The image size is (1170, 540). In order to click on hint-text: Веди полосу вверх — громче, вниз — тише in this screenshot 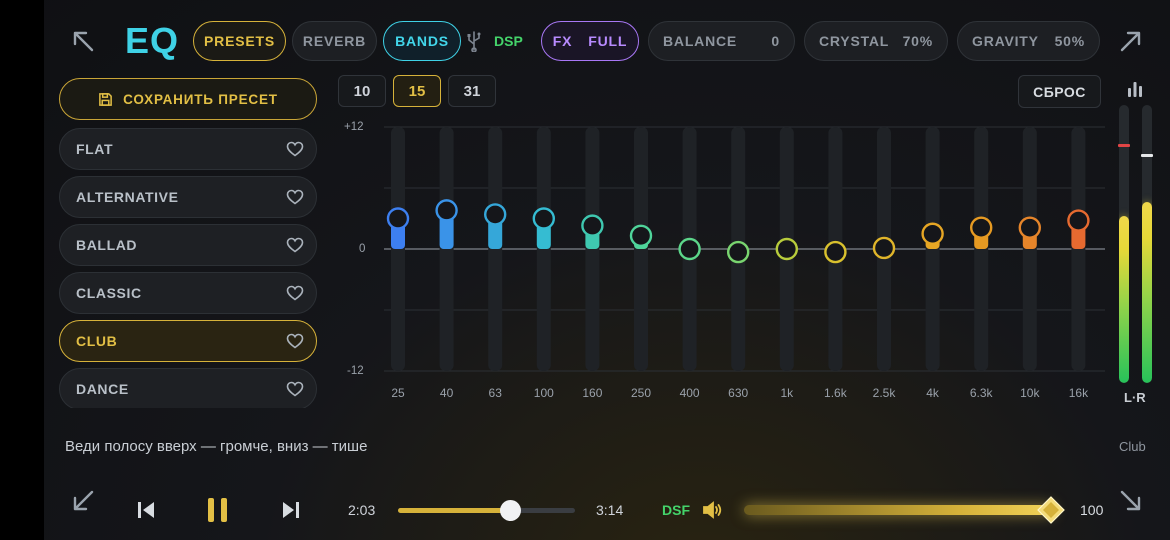, I will do `click(216, 446)`.